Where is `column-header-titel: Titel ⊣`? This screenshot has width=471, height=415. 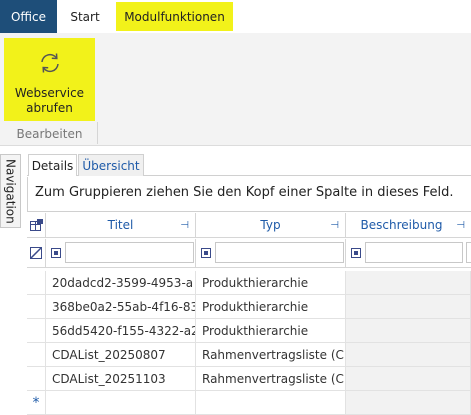
column-header-titel: Titel ⊣ is located at coordinates (121, 225).